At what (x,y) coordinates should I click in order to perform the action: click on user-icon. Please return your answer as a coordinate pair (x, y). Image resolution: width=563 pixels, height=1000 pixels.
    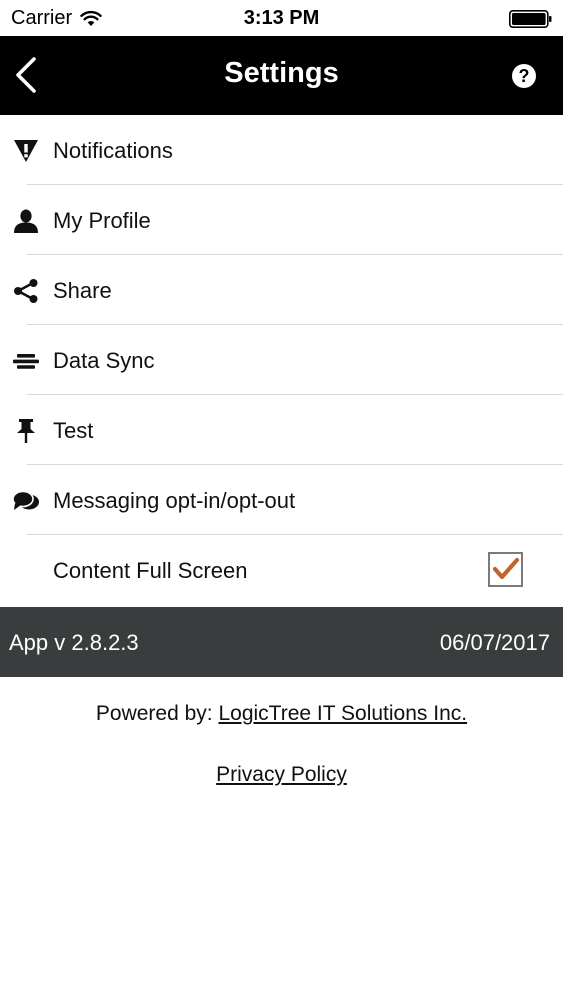
    Looking at the image, I should click on (26, 221).